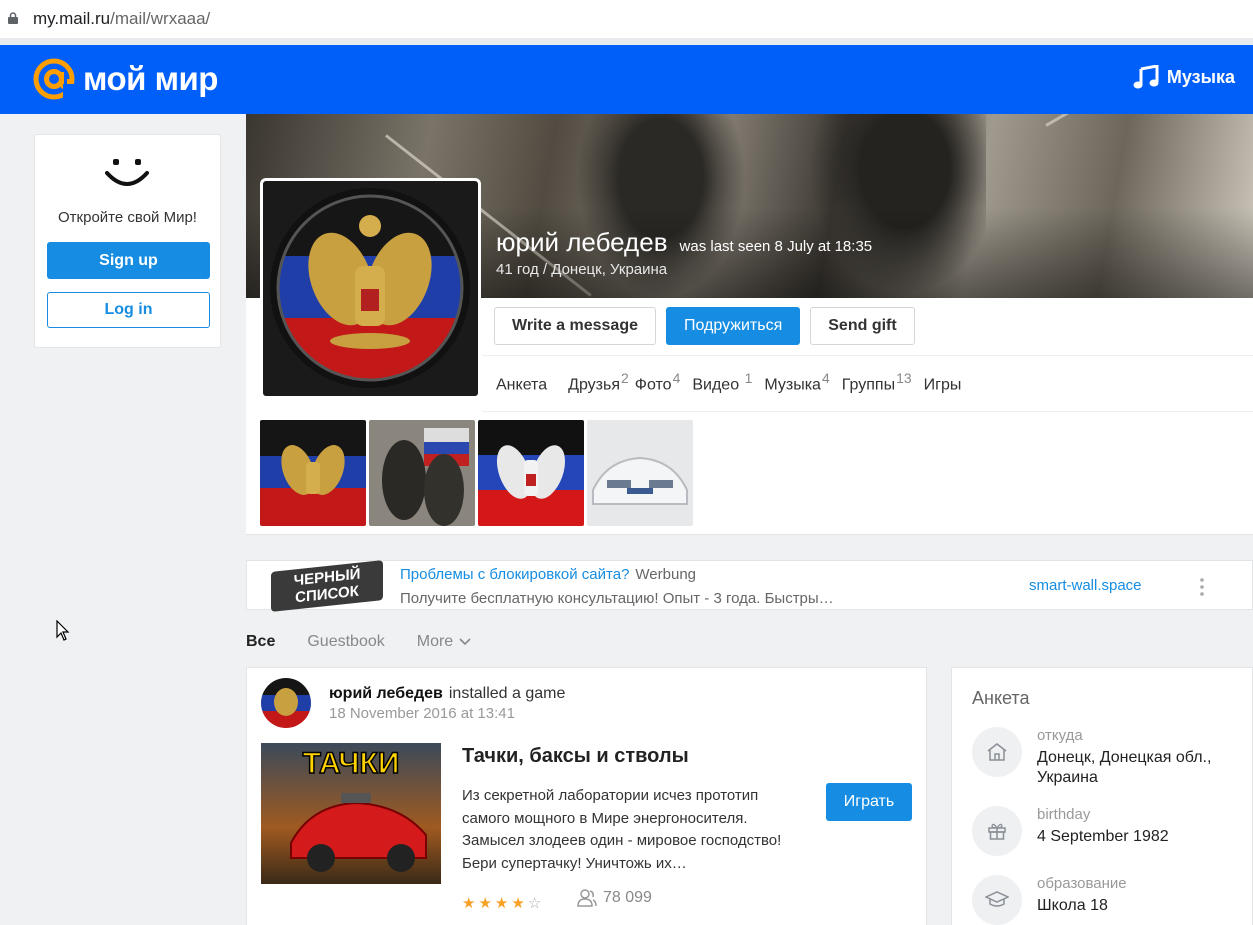 The image size is (1253, 925). Describe the element at coordinates (548, 574) in the screenshot. I see `ad-title: Проблемы с блокировкой сайта? Werbung` at that location.